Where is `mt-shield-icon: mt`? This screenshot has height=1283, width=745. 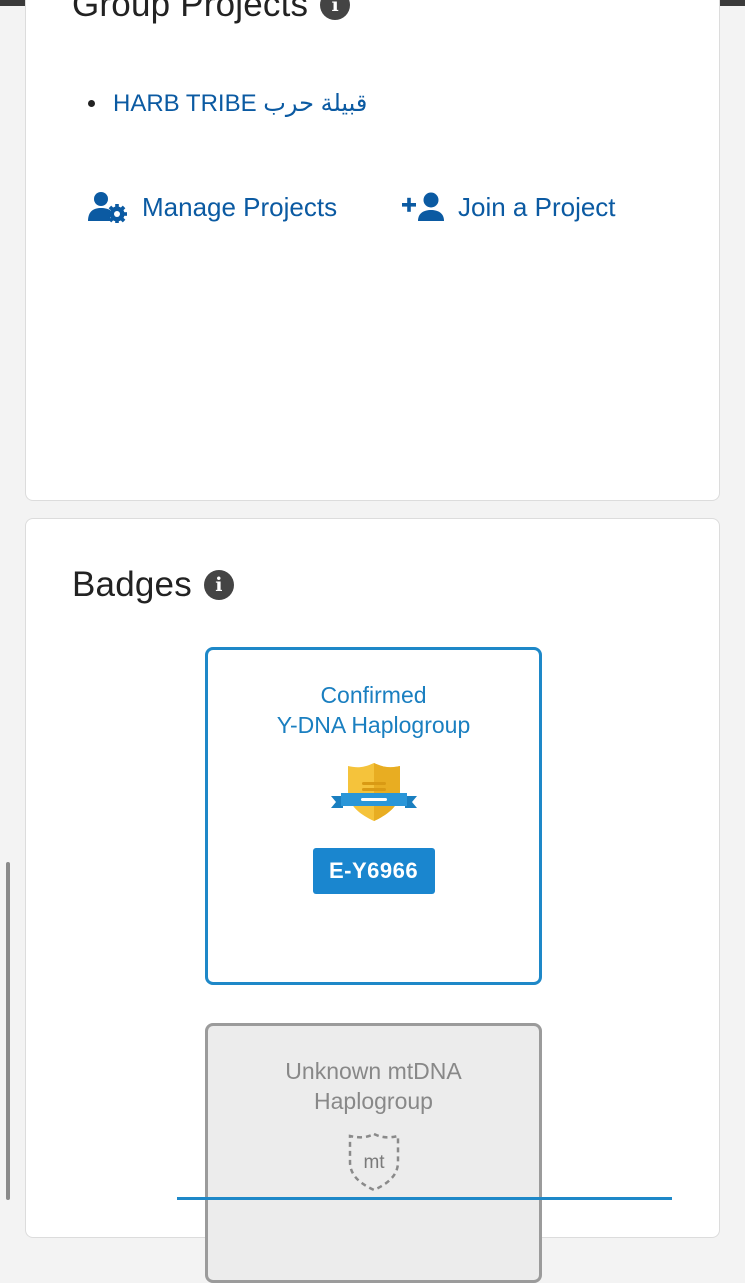
mt-shield-icon: mt is located at coordinates (373, 1162).